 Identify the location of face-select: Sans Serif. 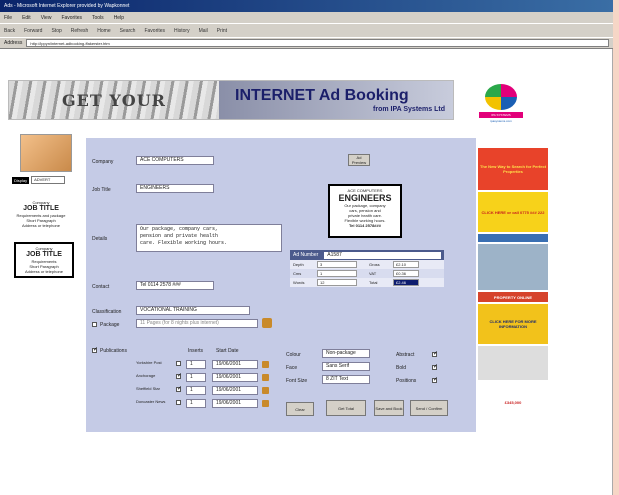
(346, 366).